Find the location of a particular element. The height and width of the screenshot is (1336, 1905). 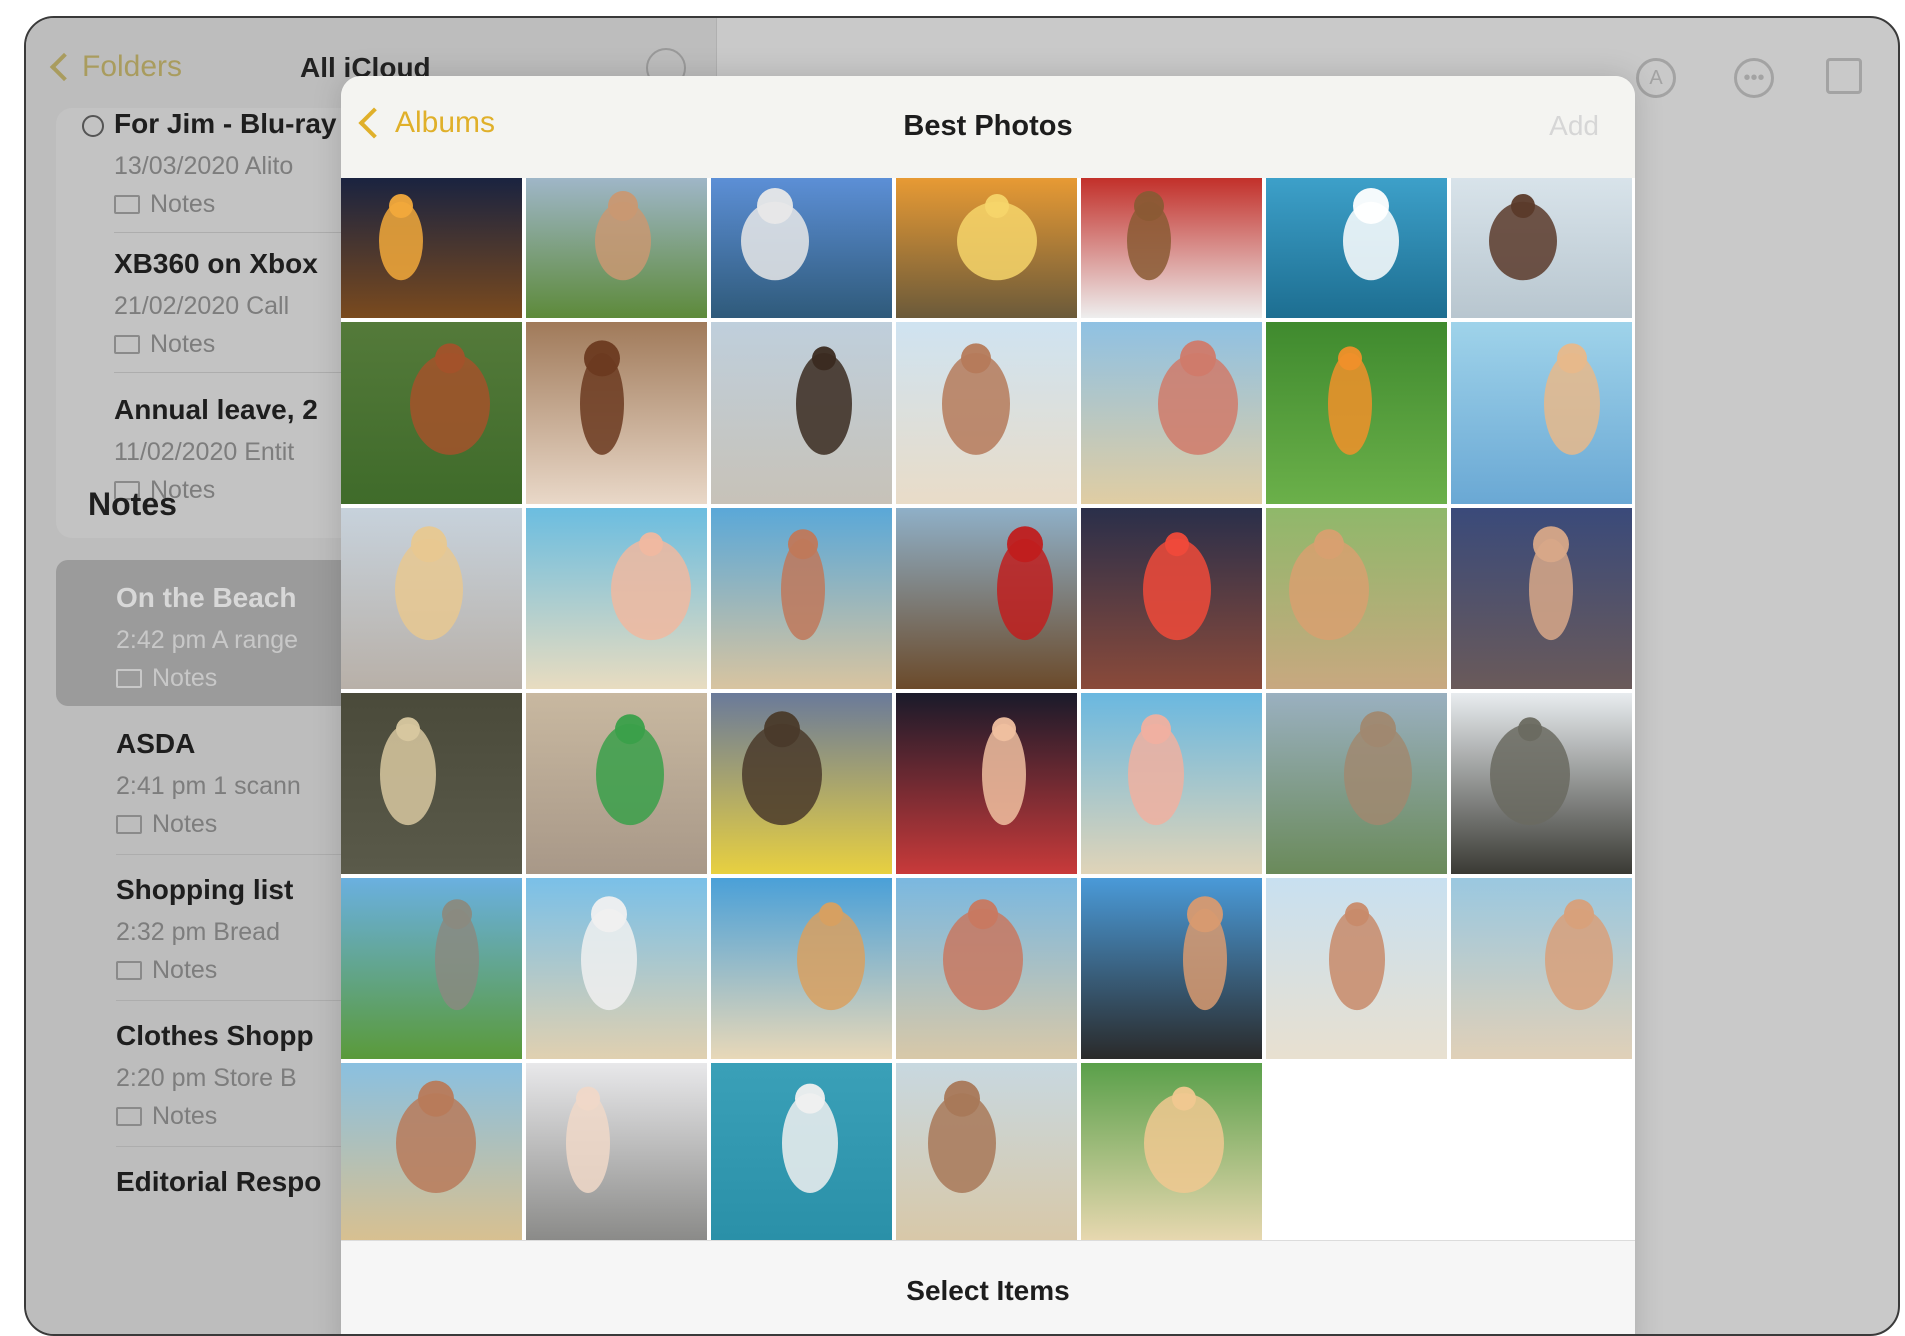

bikini-trio-photo is located at coordinates (431, 1152).